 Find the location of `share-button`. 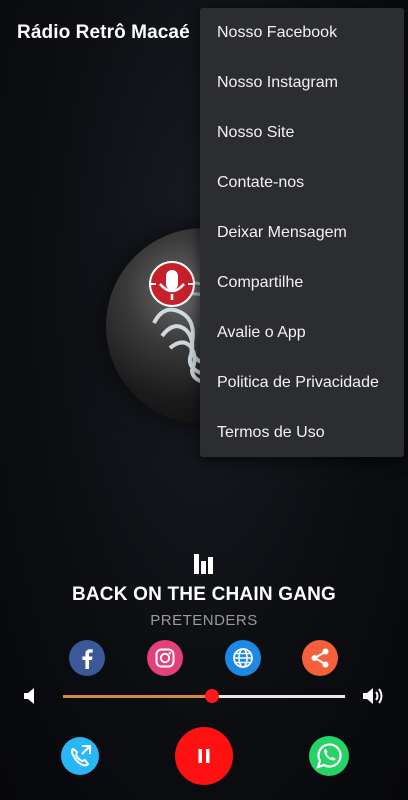

share-button is located at coordinates (320, 658).